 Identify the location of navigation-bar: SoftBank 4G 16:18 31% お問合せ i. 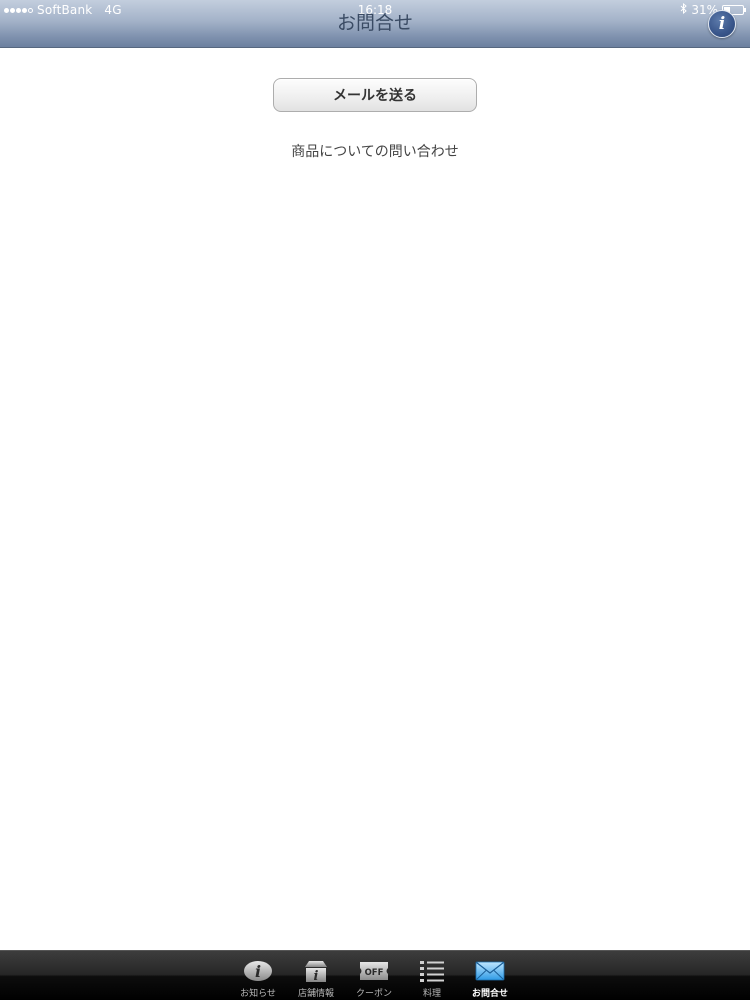
(375, 24).